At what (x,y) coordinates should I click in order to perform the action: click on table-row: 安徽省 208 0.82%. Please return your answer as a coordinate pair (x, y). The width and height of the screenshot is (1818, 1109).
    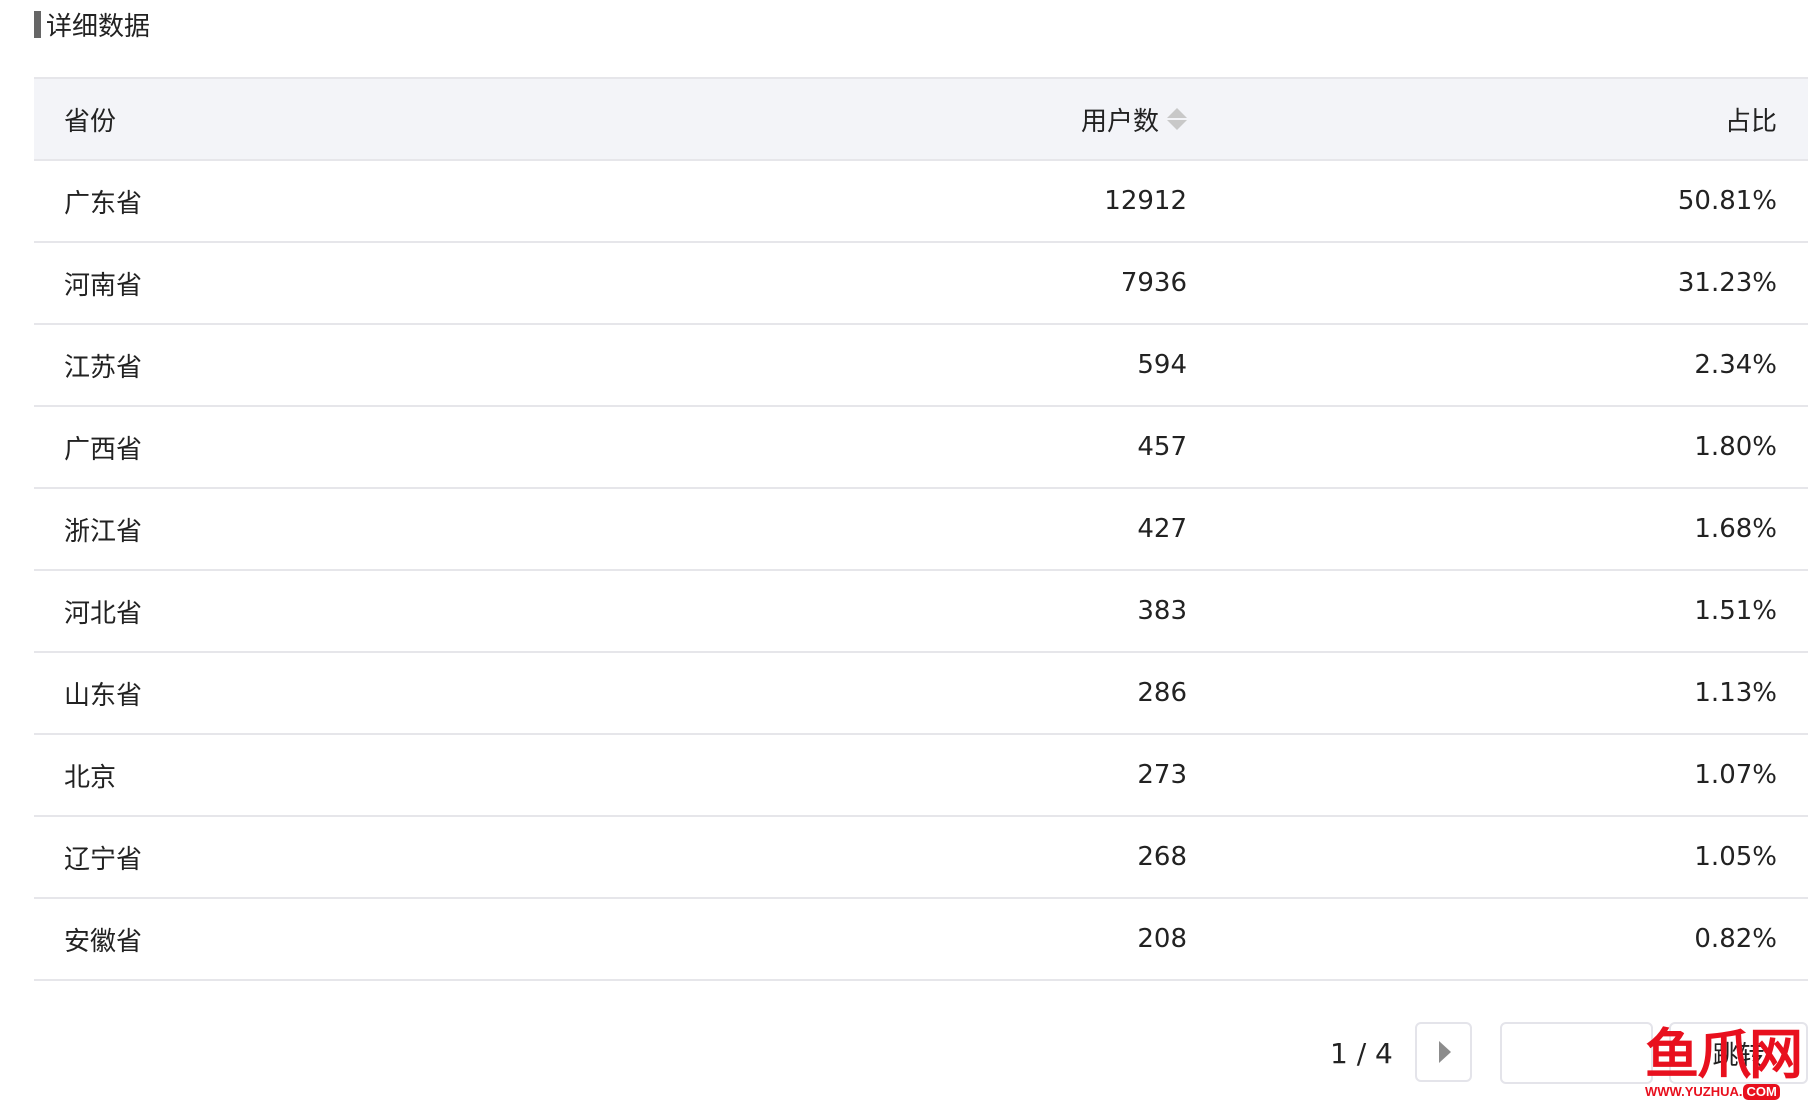
    Looking at the image, I should click on (921, 940).